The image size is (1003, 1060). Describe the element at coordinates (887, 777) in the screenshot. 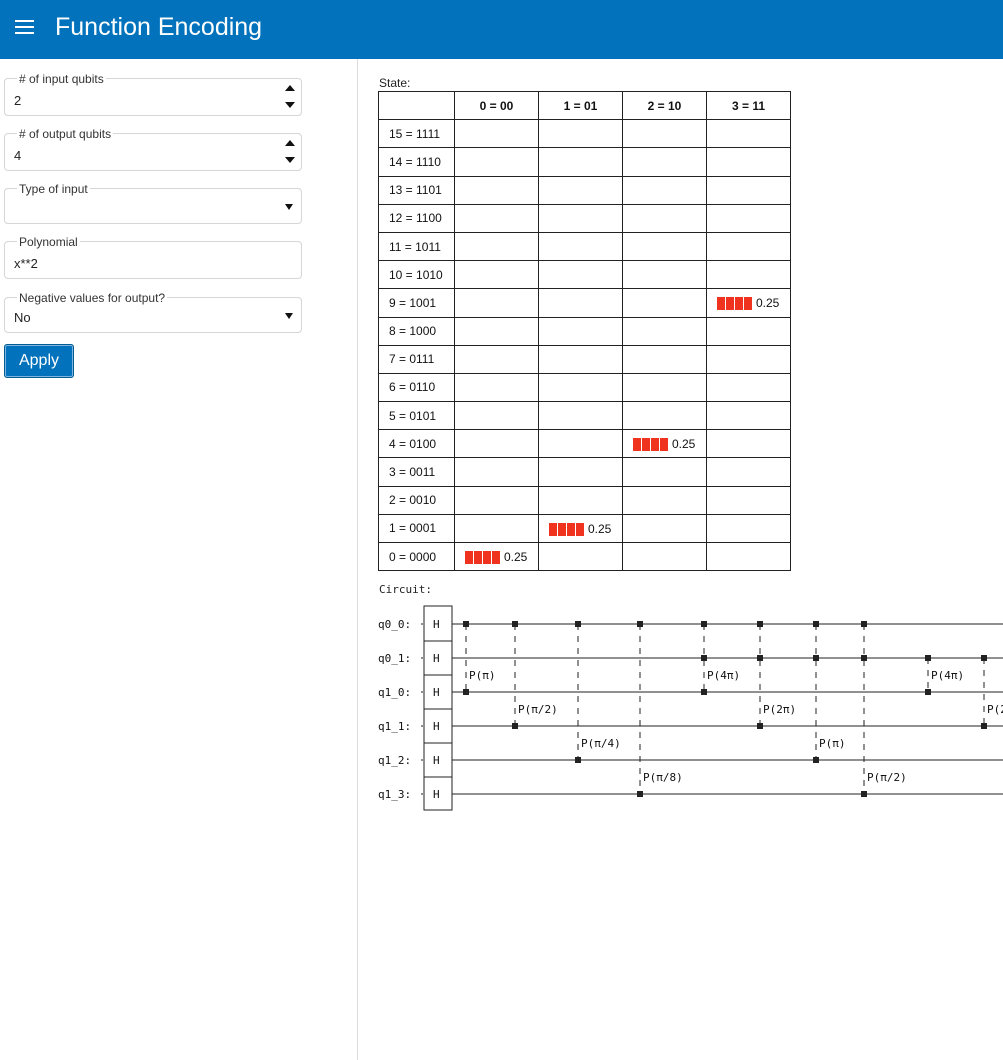

I see `phase-gate-label: P(π/2)` at that location.